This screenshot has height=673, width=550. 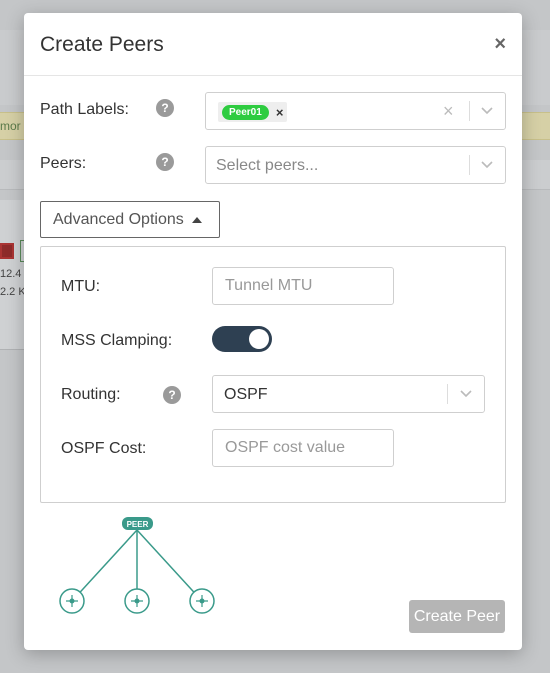 I want to click on modal-title: Create Peers, so click(x=102, y=44).